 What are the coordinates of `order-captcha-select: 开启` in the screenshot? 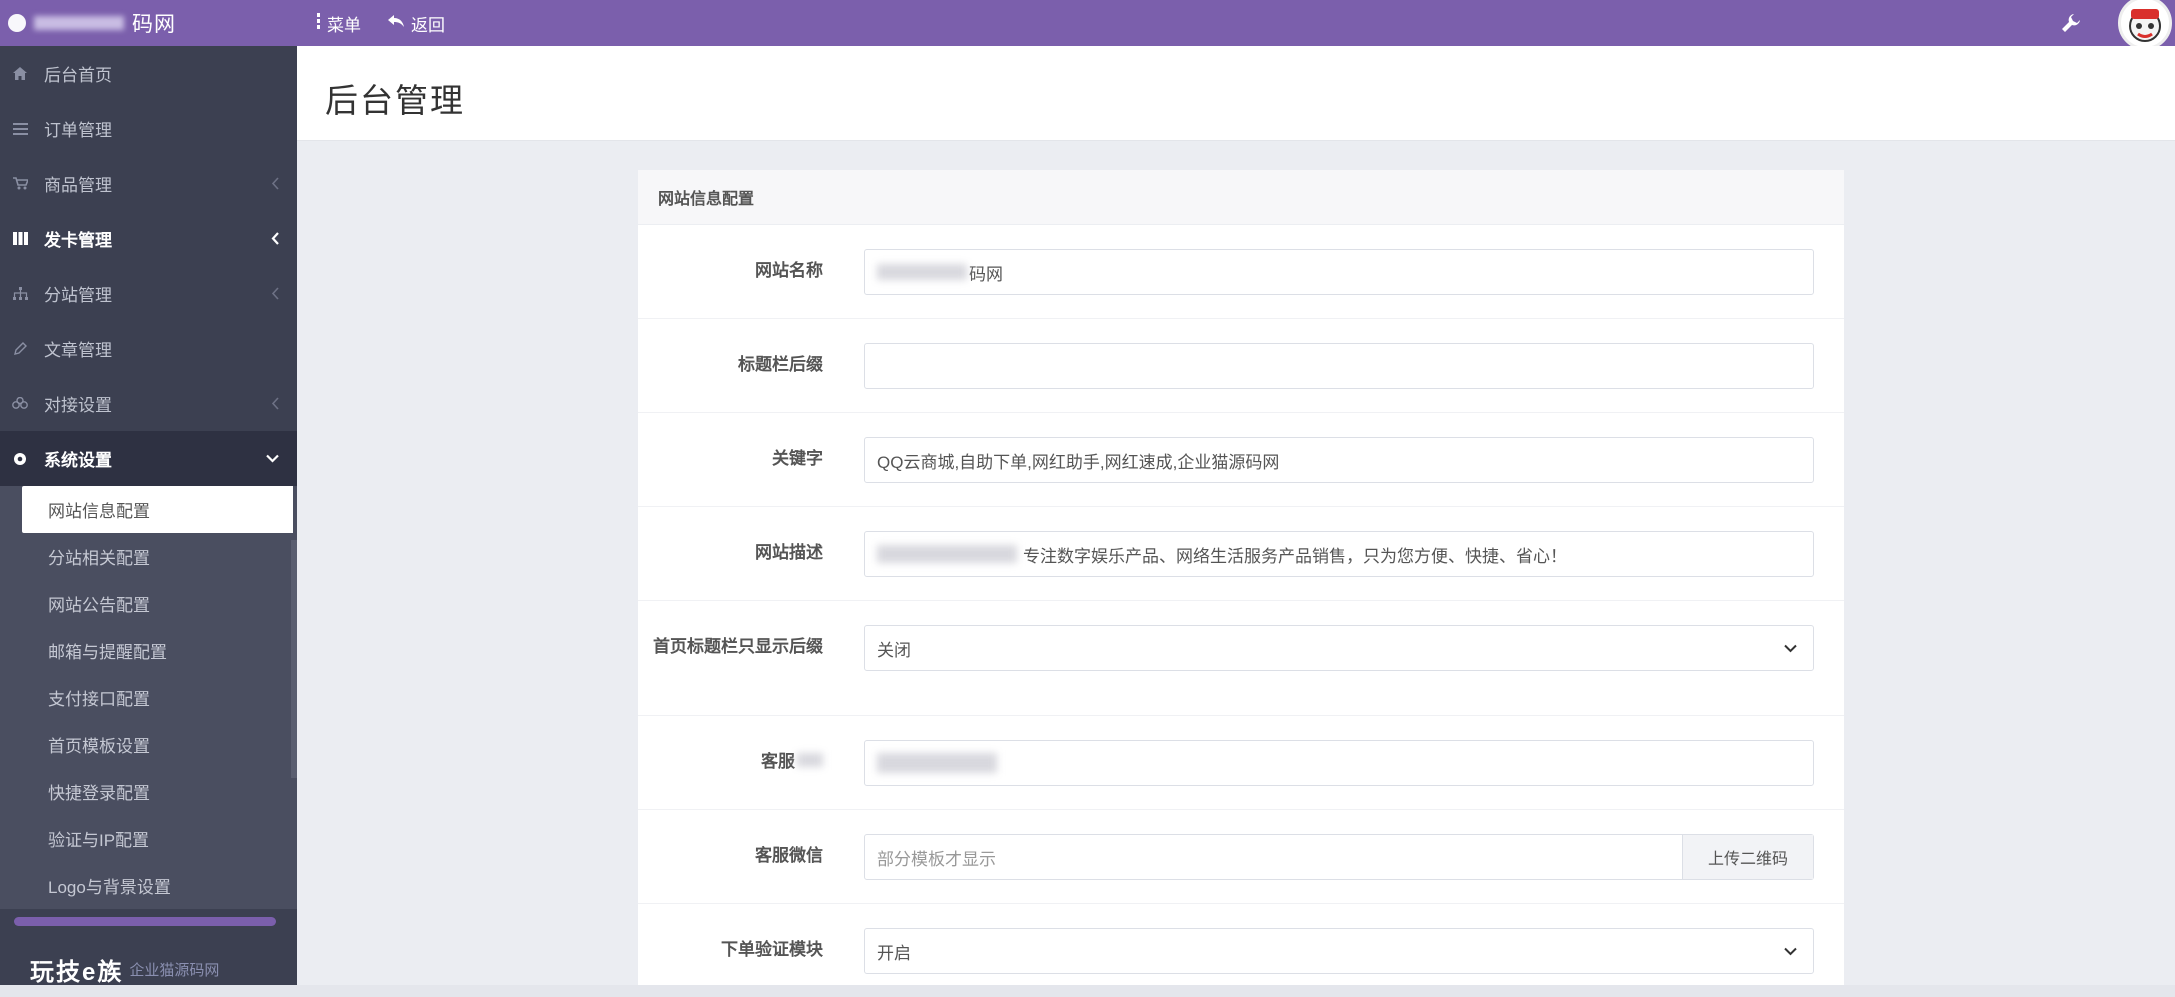 It's located at (1339, 951).